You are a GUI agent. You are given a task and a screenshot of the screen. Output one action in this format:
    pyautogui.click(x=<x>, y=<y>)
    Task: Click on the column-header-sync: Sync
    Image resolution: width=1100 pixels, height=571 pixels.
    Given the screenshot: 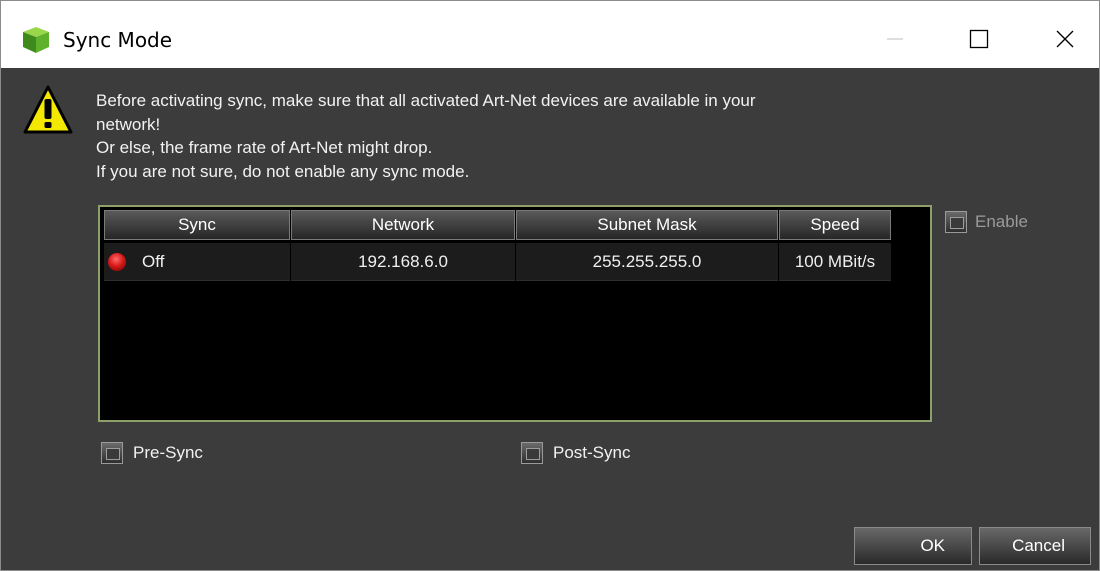 What is the action you would take?
    pyautogui.click(x=197, y=225)
    